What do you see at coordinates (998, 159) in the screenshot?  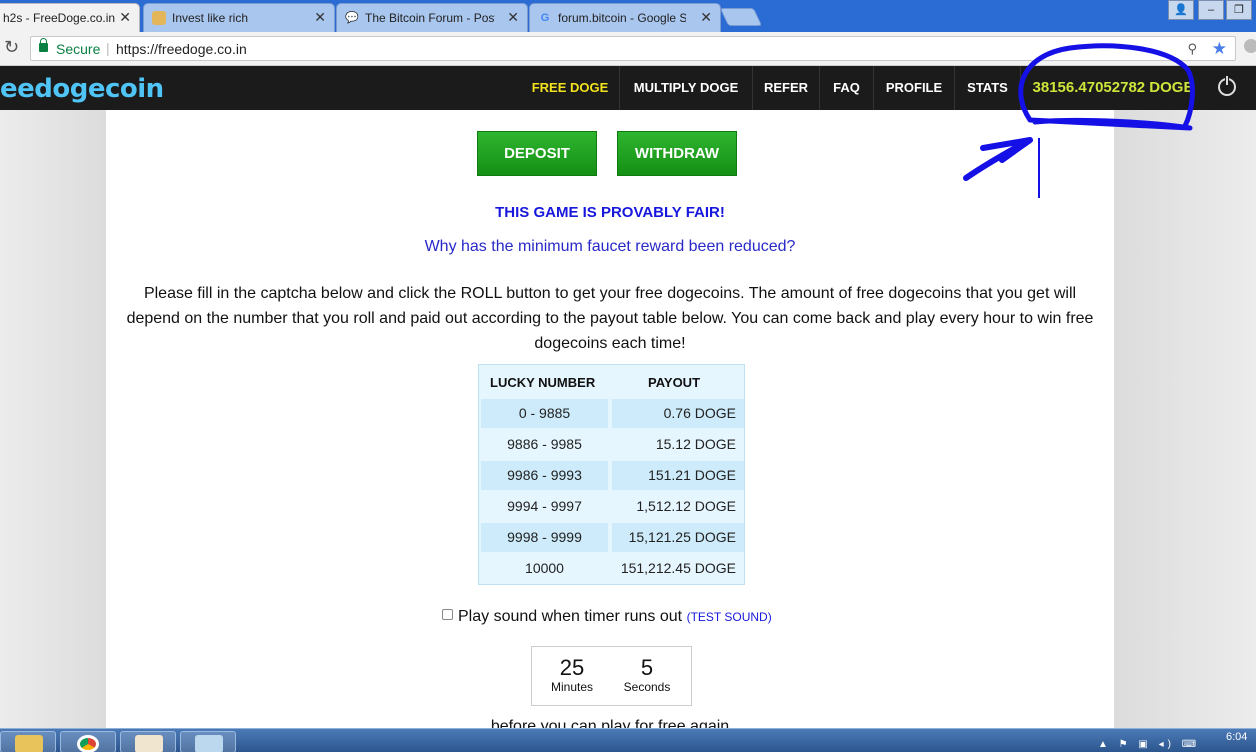 I see `annotation-arrow` at bounding box center [998, 159].